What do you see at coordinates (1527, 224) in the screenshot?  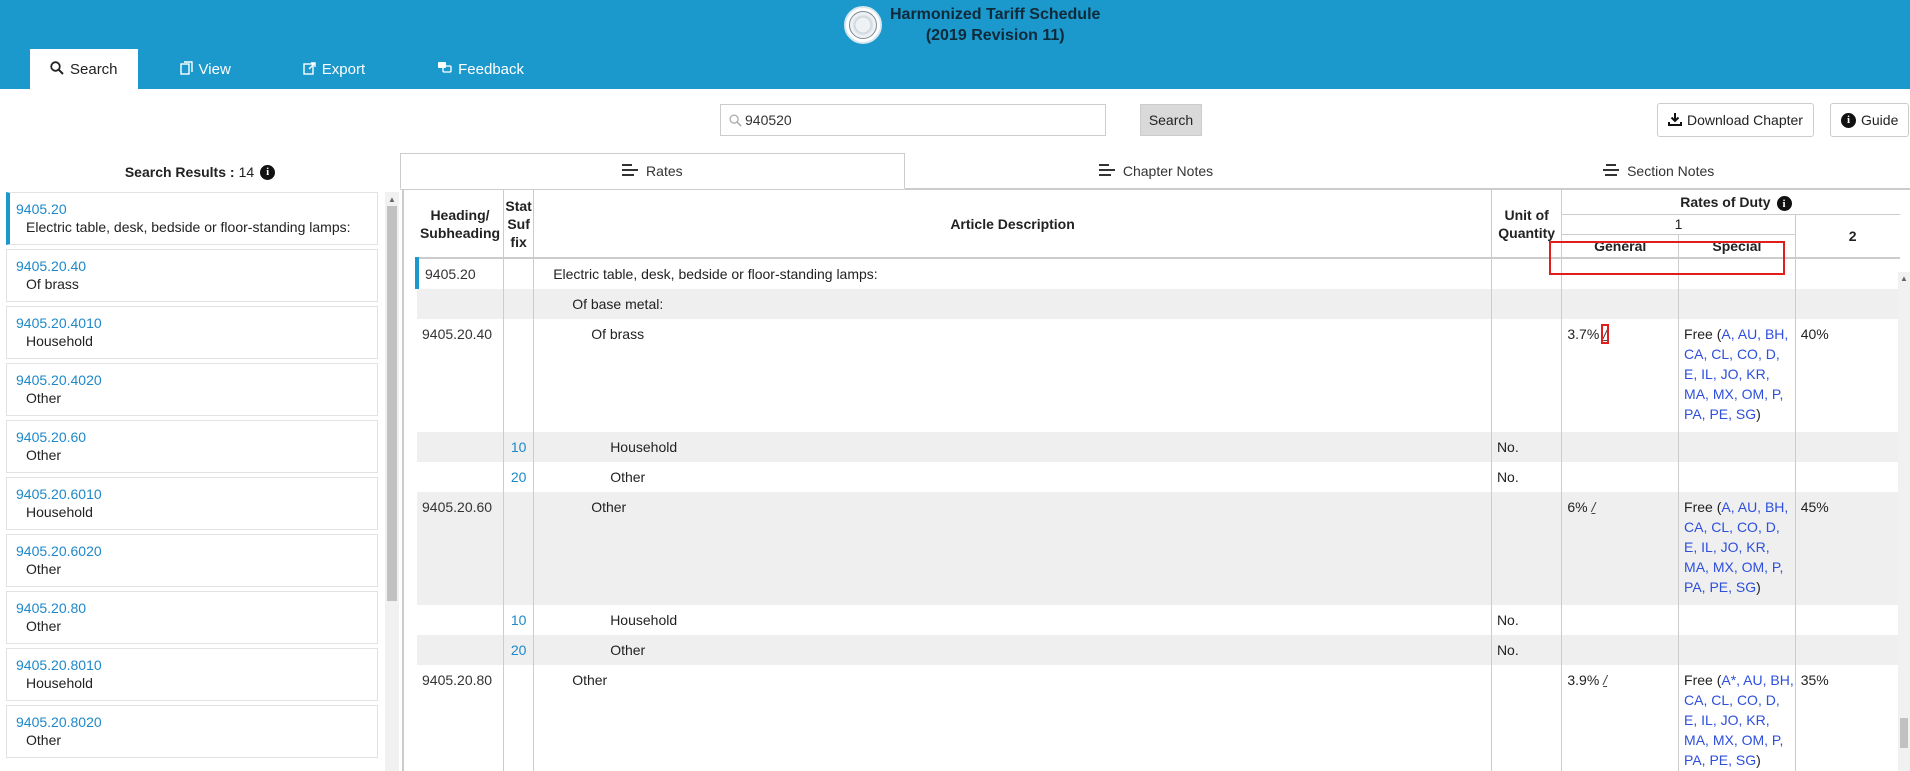 I see `col-unit-of-quantity: Unit of Quantity` at bounding box center [1527, 224].